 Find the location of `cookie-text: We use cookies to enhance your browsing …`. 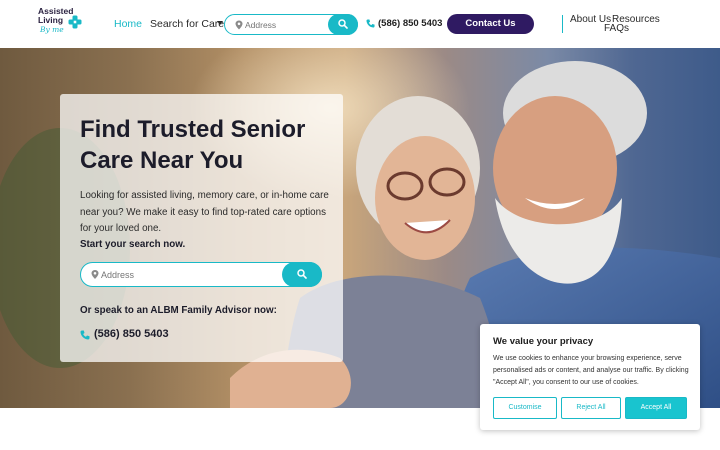

cookie-text: We use cookies to enhance your browsing … is located at coordinates (591, 370).